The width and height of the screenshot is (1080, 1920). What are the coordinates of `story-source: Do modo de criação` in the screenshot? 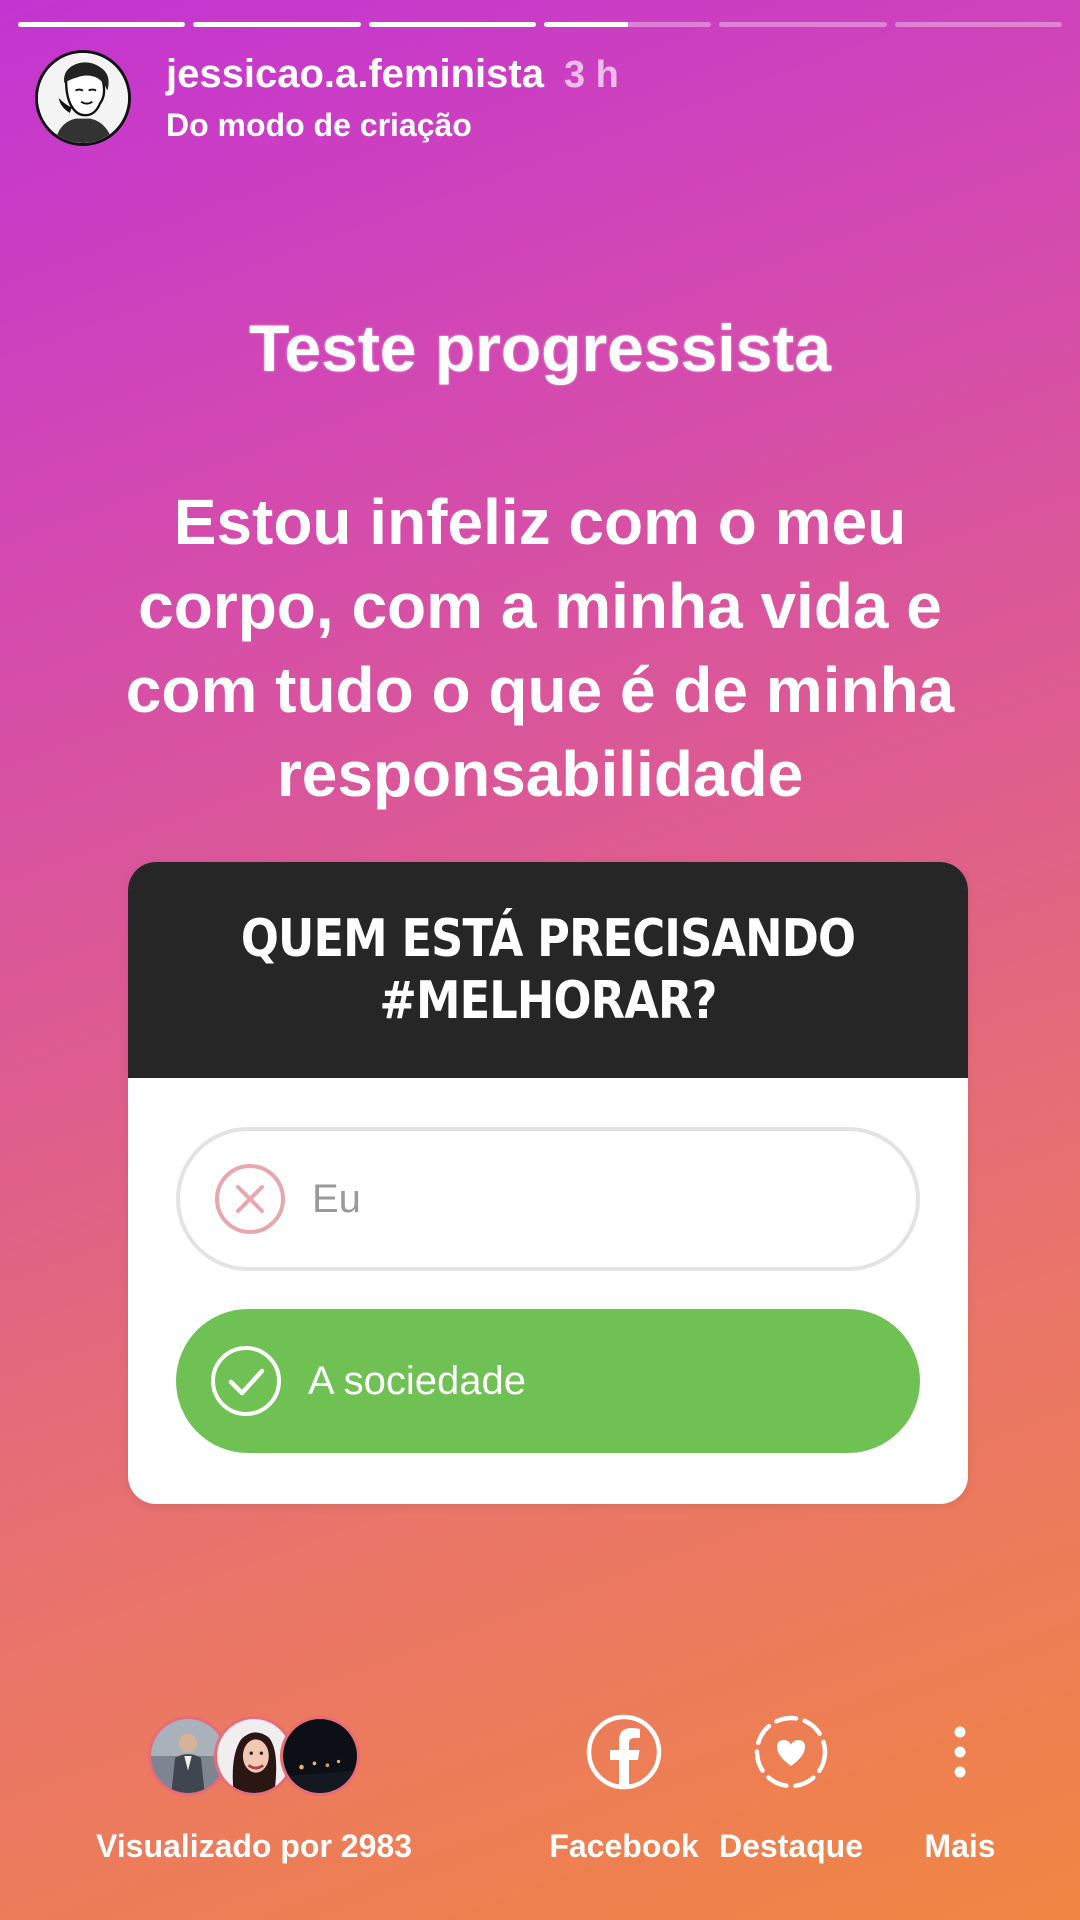 It's located at (392, 125).